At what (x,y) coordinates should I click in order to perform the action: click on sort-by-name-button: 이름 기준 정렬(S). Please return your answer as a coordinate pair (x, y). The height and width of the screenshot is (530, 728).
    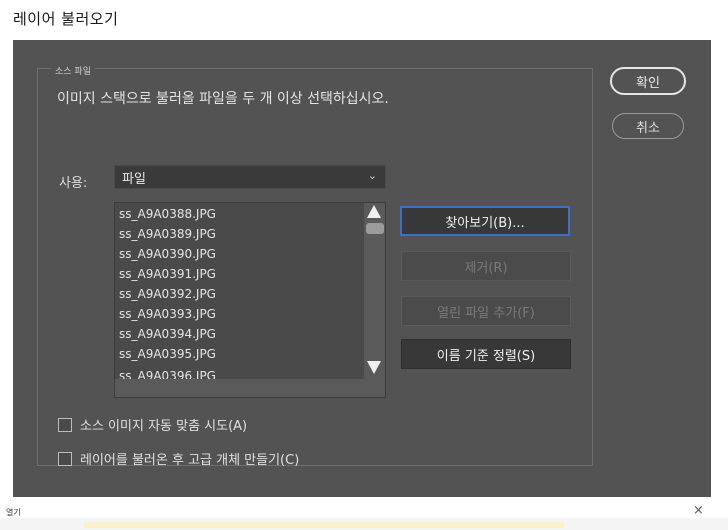
    Looking at the image, I should click on (486, 354).